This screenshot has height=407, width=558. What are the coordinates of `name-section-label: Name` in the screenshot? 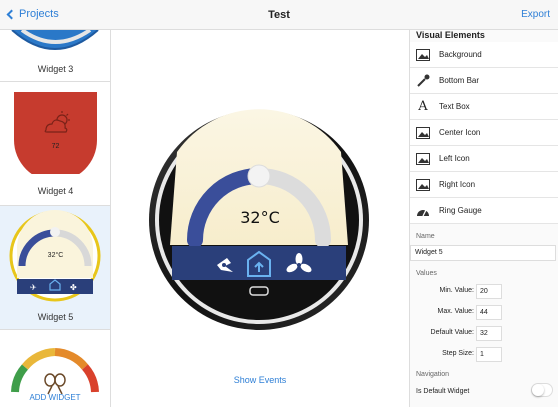 It's located at (425, 236).